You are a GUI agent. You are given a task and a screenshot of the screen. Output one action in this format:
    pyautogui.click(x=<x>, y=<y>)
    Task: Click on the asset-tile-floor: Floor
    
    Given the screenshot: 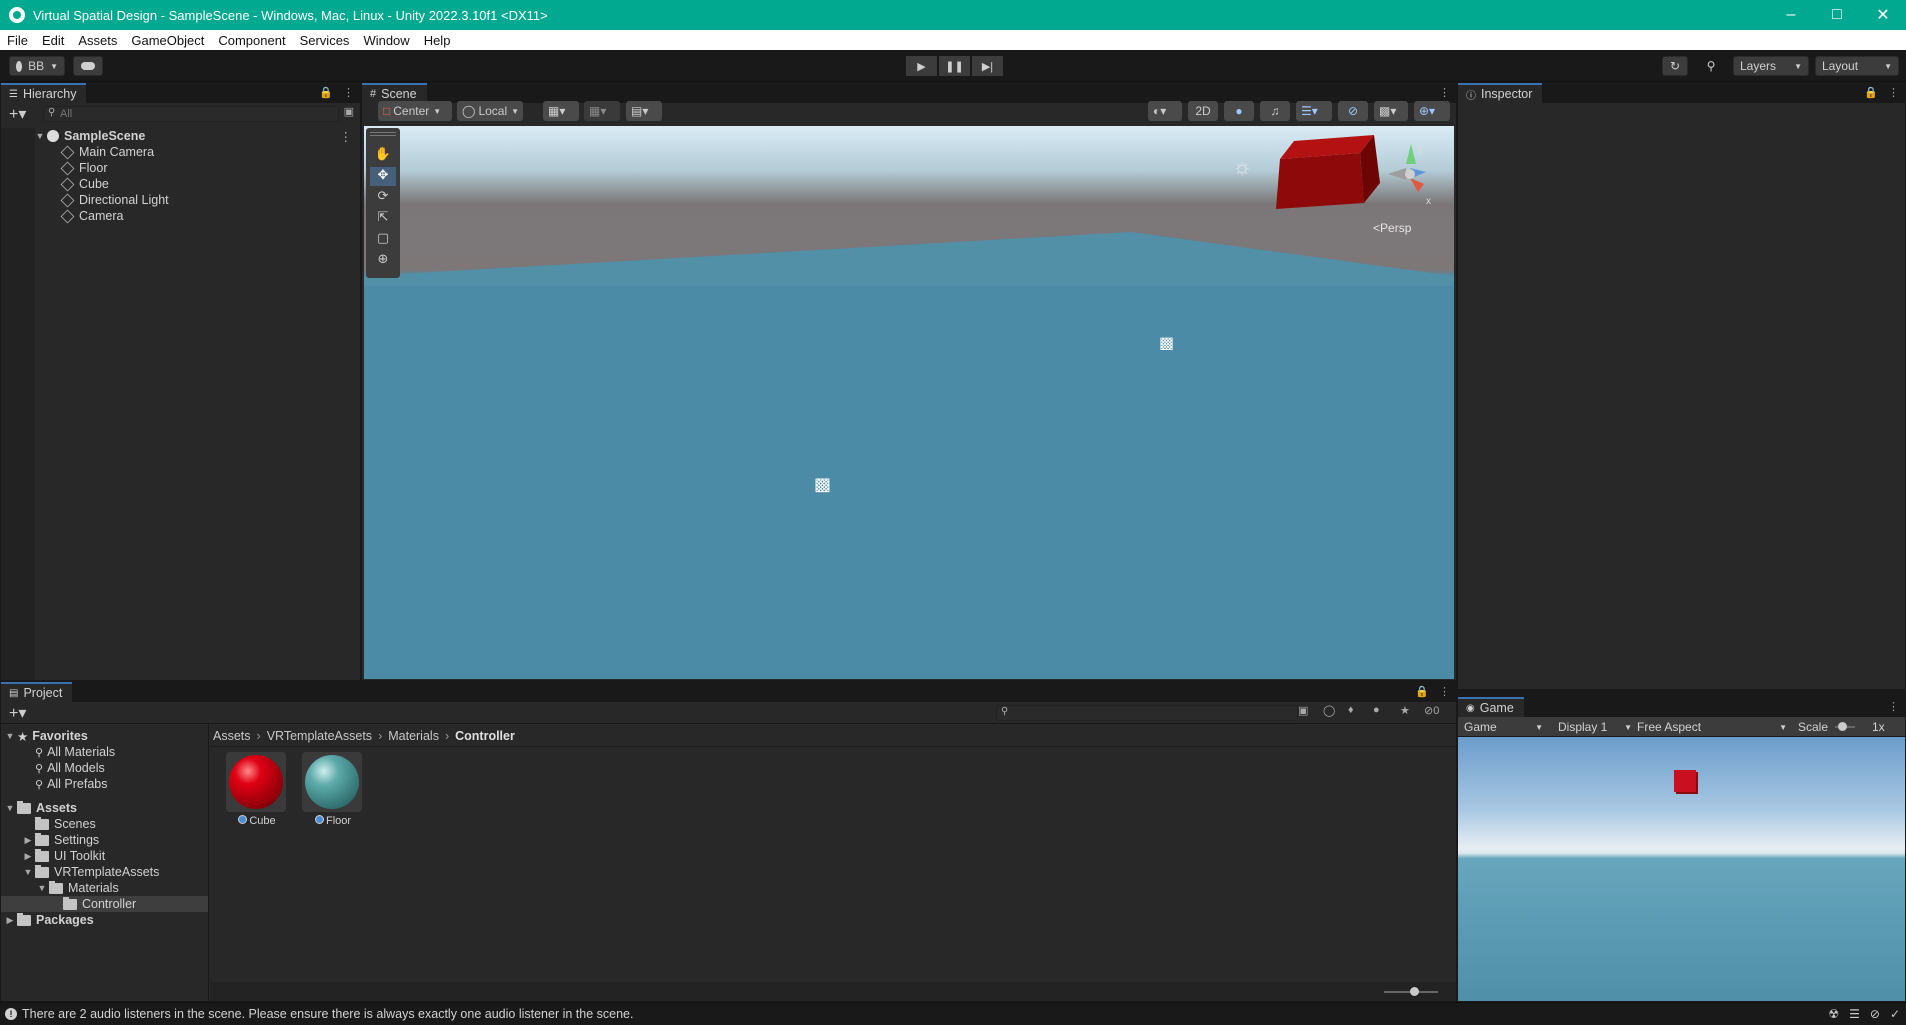 What is the action you would take?
    pyautogui.click(x=333, y=790)
    